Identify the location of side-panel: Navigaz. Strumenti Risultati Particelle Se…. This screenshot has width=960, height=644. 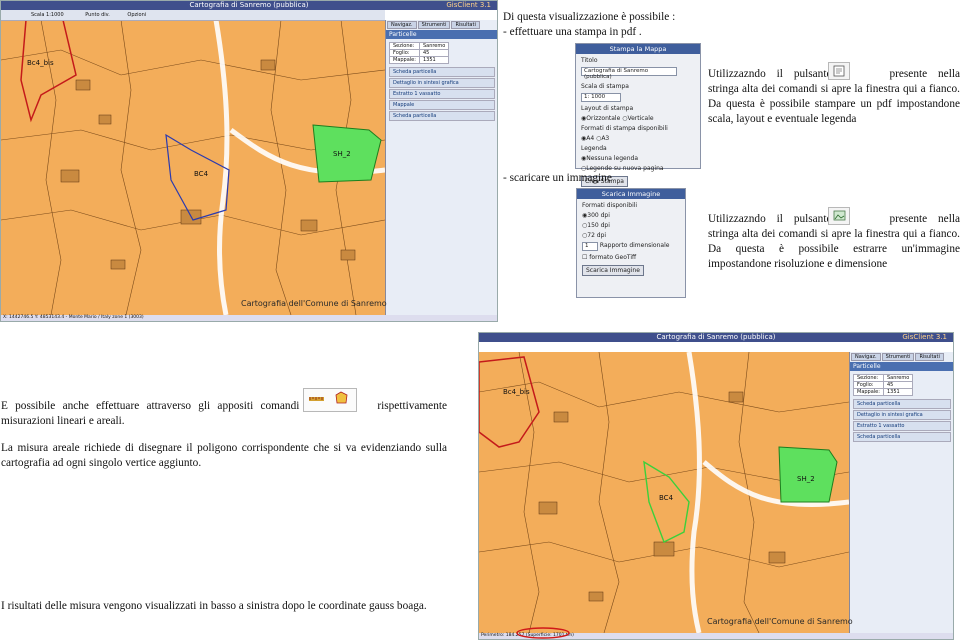
(441, 167).